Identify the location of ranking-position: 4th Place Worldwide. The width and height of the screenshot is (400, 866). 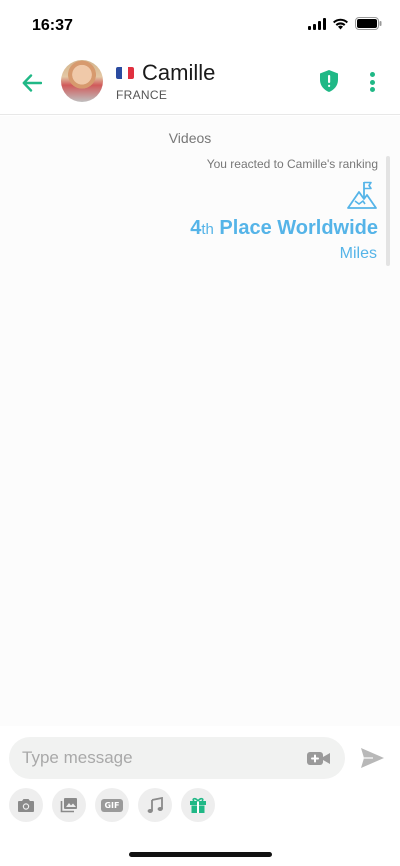
(284, 228).